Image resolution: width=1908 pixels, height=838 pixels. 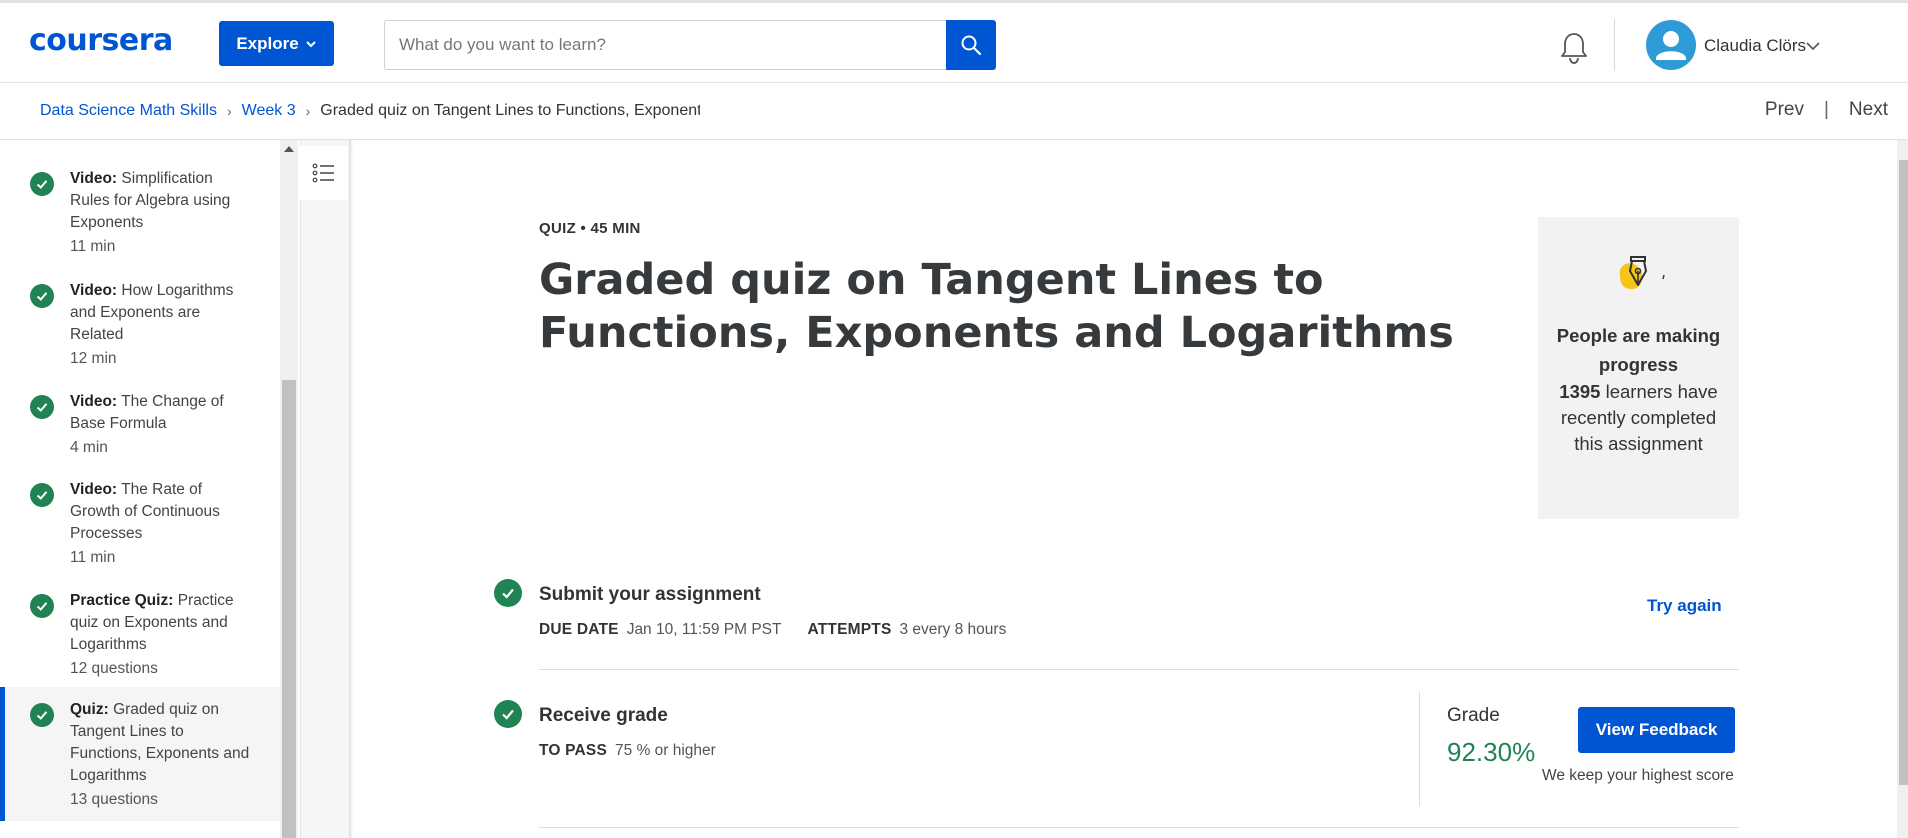 I want to click on try-again-link: Try again, so click(x=1684, y=606).